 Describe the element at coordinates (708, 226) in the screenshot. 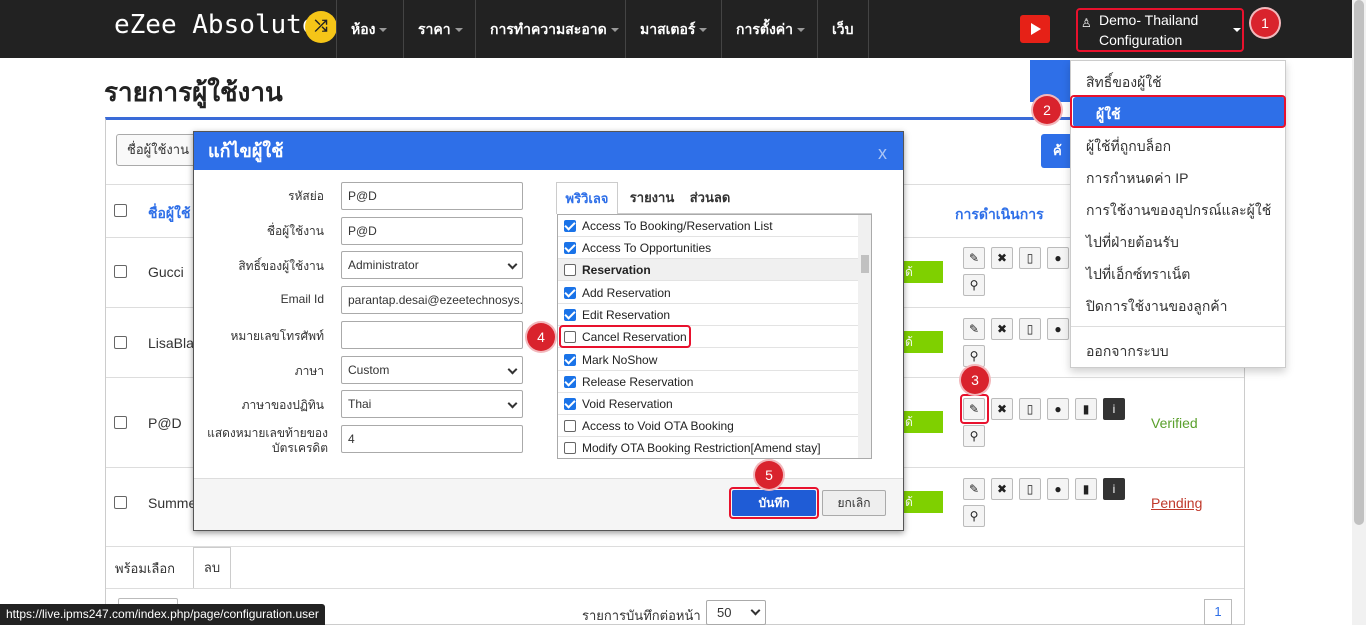

I see `privilege-item: Access To Booking/Reservation List` at that location.